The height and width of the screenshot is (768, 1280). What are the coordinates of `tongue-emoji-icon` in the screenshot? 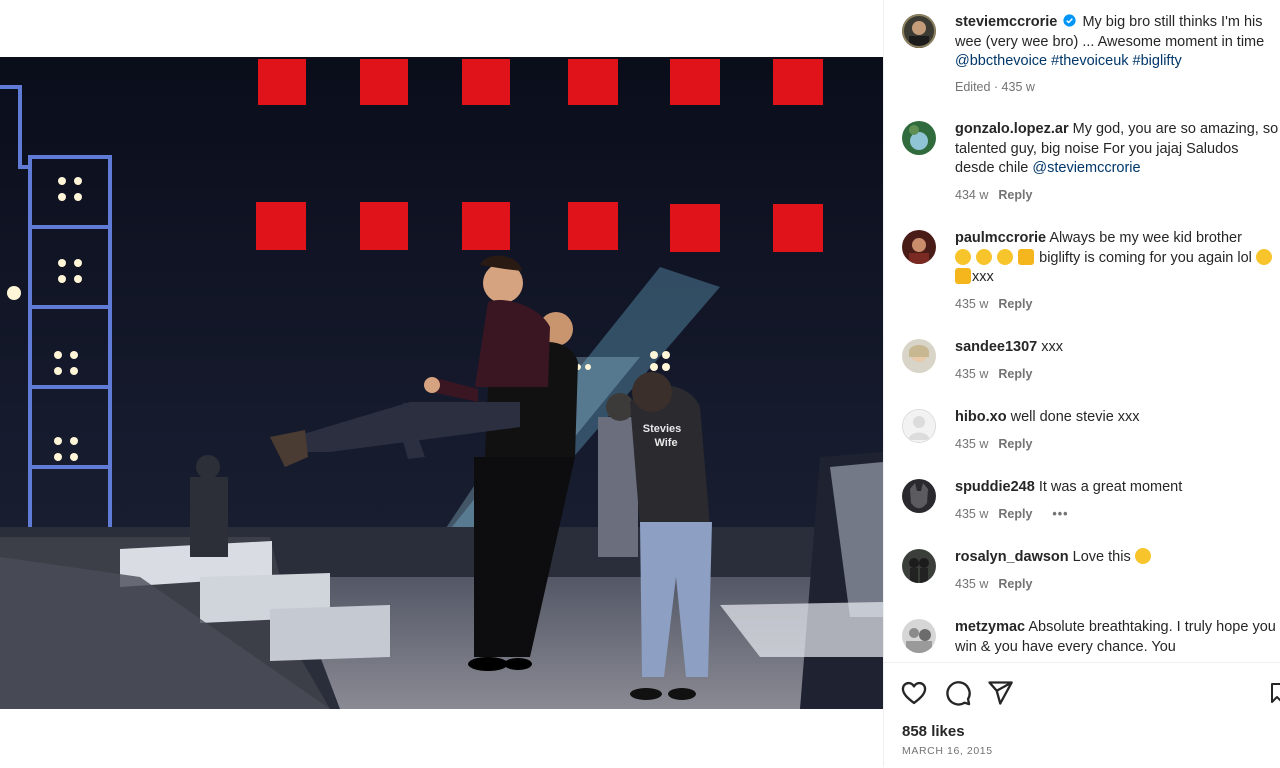 It's located at (1263, 256).